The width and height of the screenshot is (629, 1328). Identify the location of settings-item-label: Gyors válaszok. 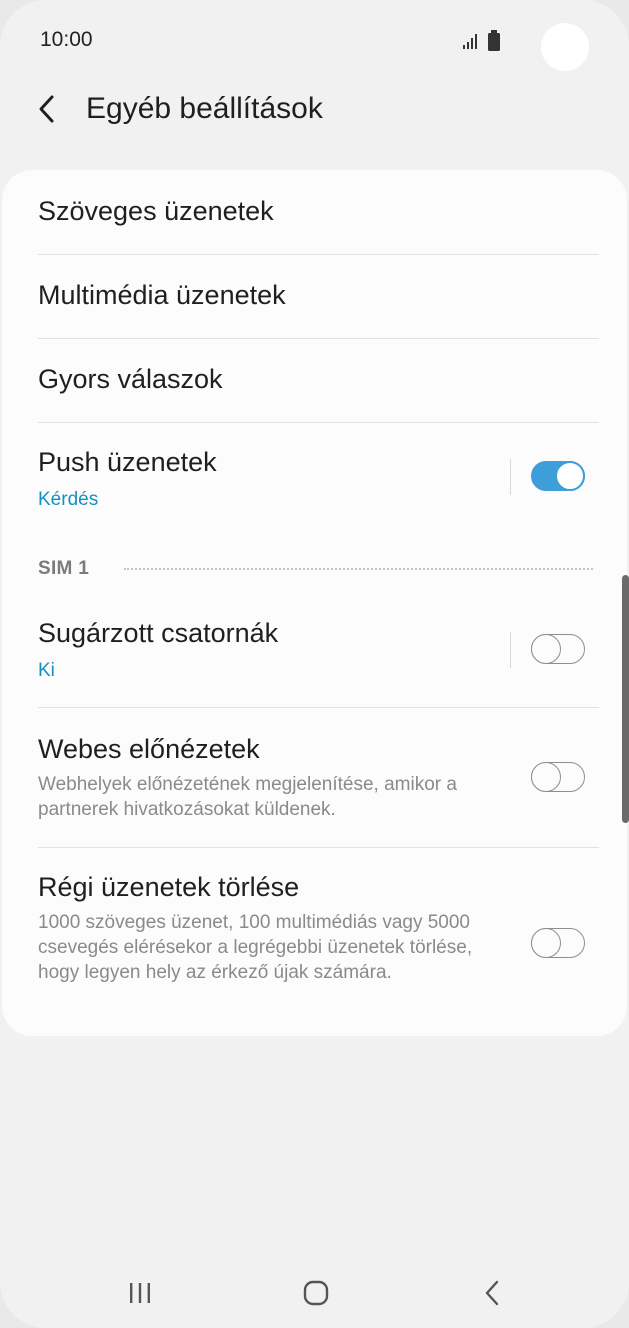
(130, 379).